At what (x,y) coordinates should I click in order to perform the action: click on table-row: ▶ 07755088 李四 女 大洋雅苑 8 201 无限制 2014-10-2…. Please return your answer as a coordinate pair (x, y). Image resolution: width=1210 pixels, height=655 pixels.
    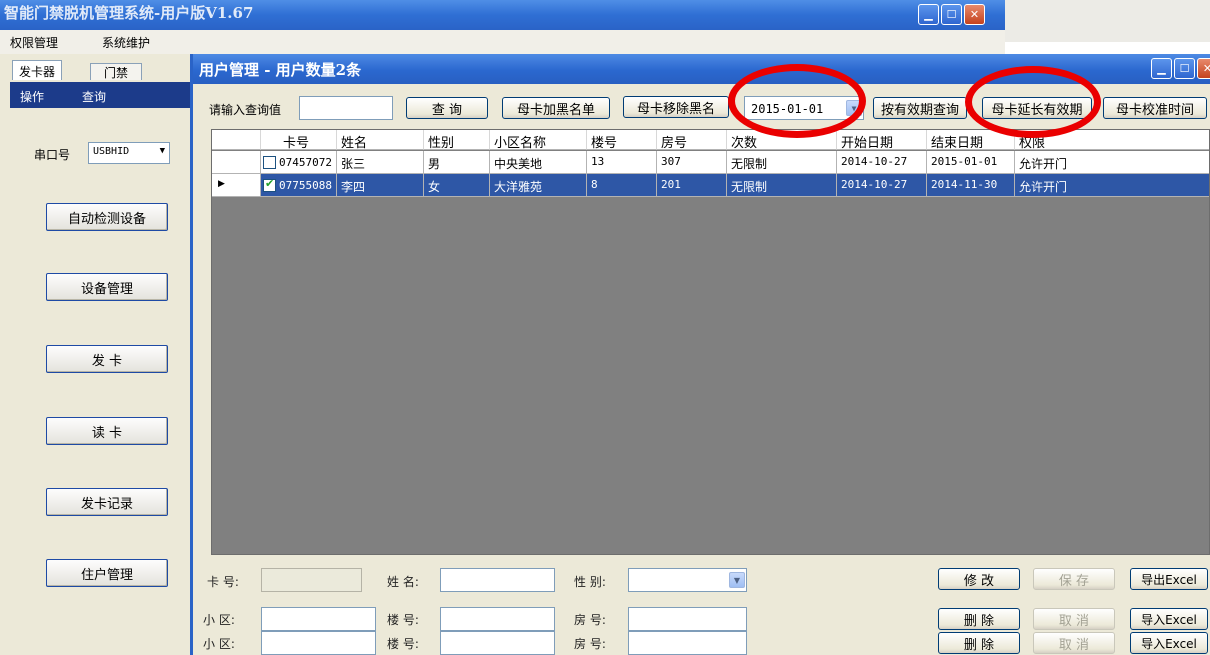
    Looking at the image, I should click on (710, 185).